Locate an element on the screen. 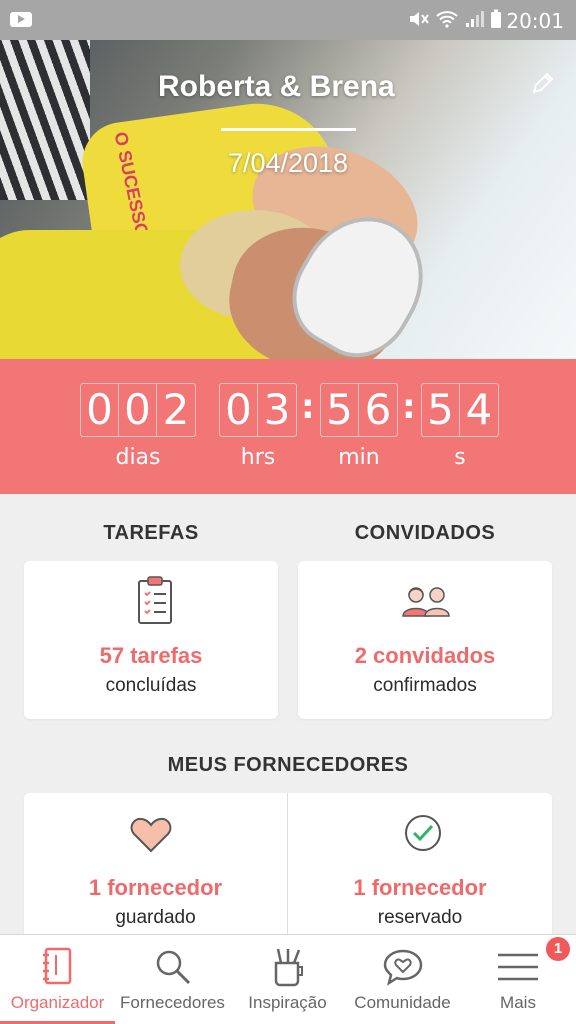  clock: 20:01 is located at coordinates (535, 21).